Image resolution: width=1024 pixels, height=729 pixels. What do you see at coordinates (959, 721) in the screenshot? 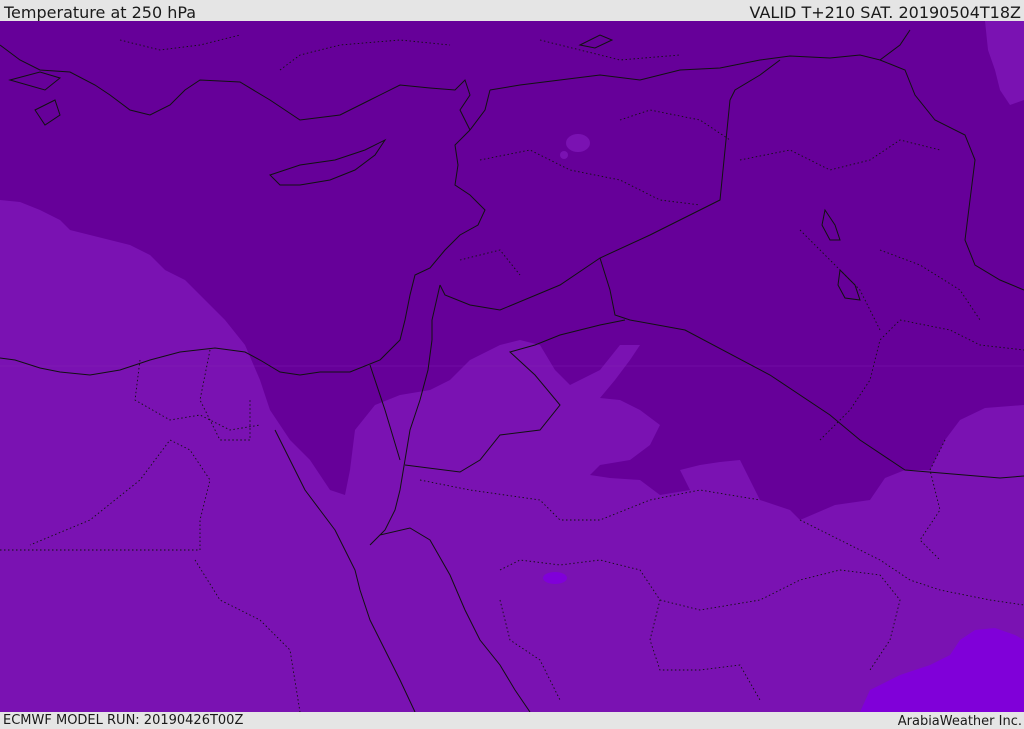
I see `credit-label: ArabiaWeather Inc.` at bounding box center [959, 721].